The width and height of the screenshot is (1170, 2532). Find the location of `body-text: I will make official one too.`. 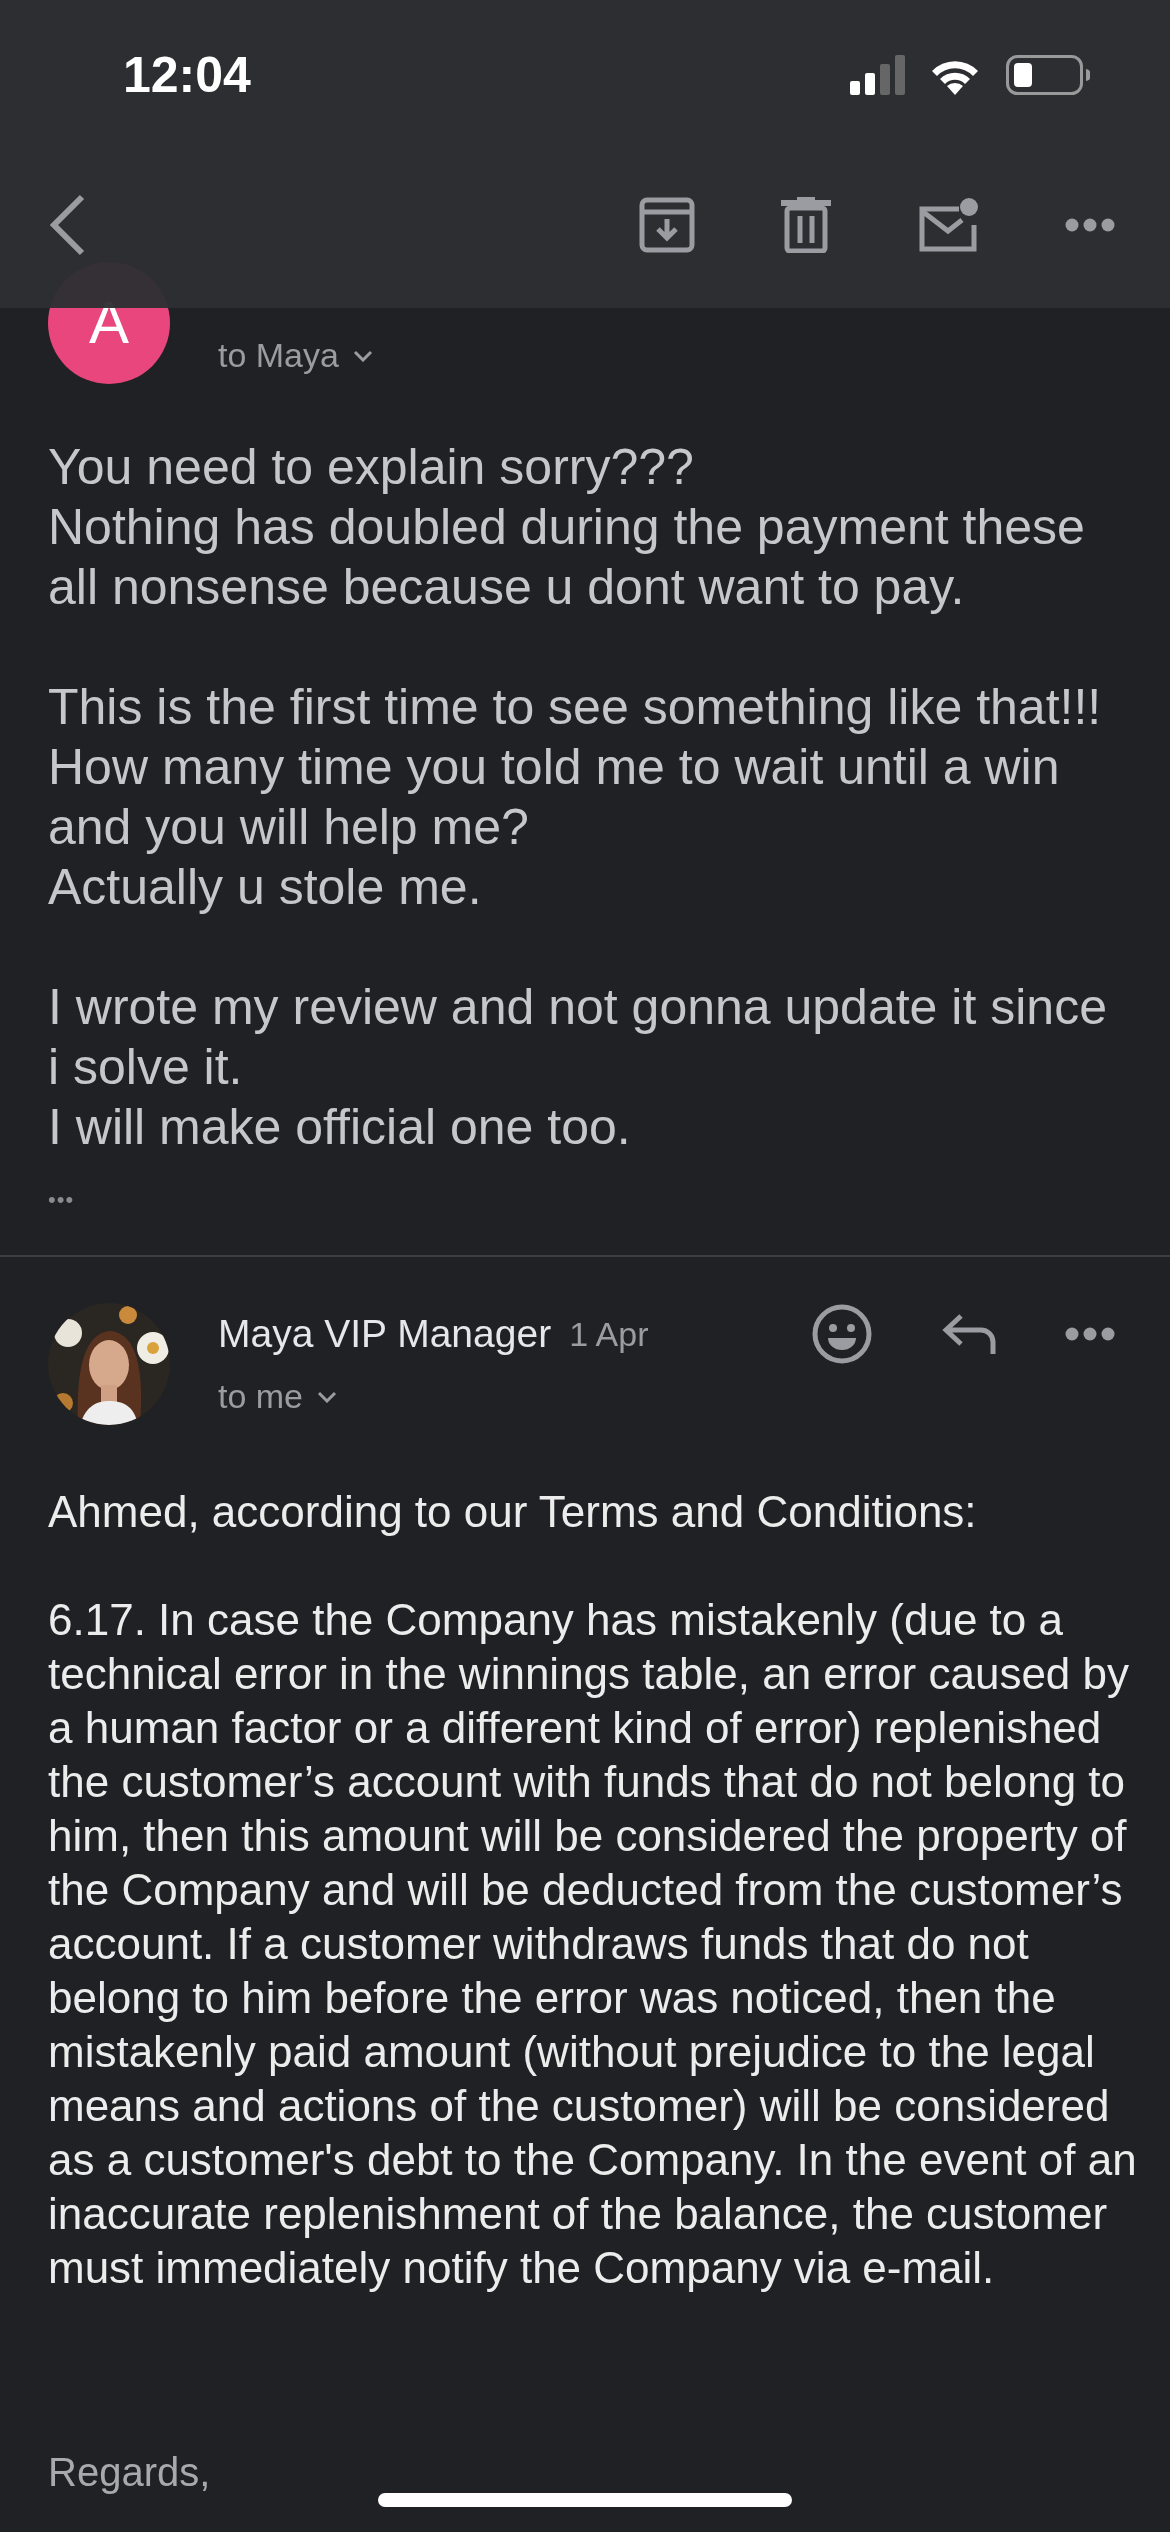

body-text: I will make official one too. is located at coordinates (340, 1127).